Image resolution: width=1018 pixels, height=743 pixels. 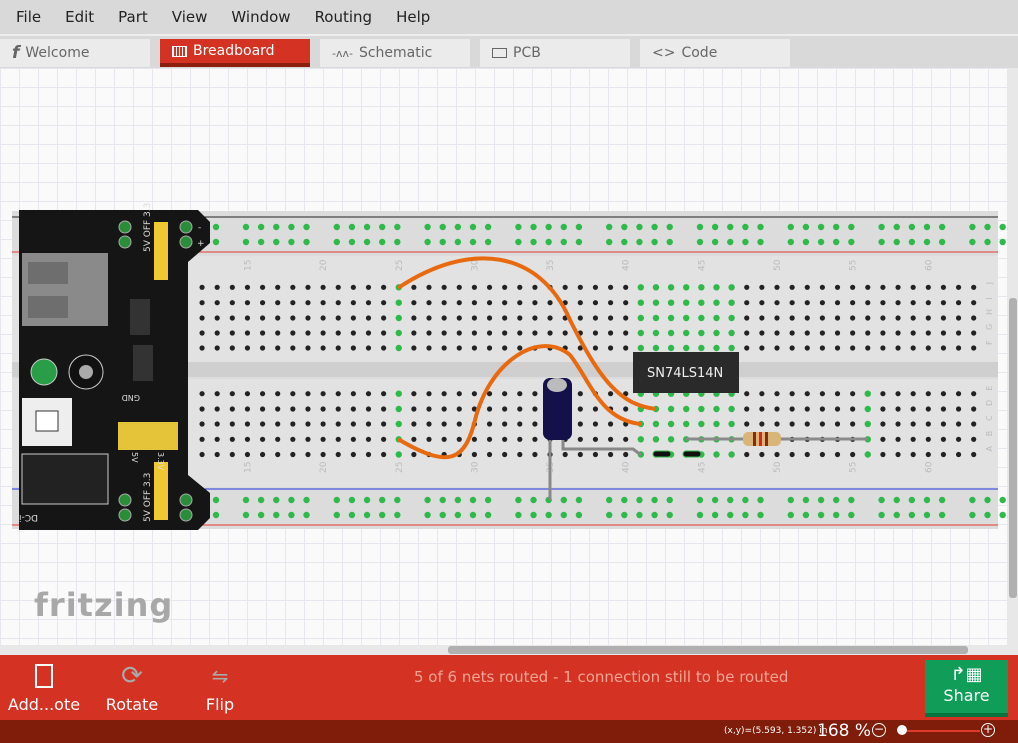 I want to click on menu-part: Part, so click(x=133, y=17).